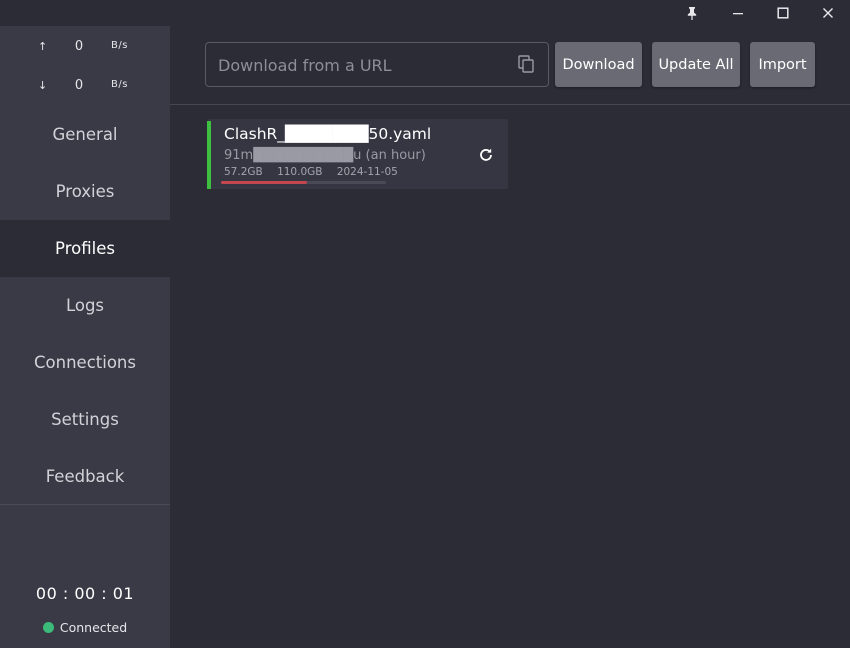  I want to click on update-all-button: Update All, so click(696, 64).